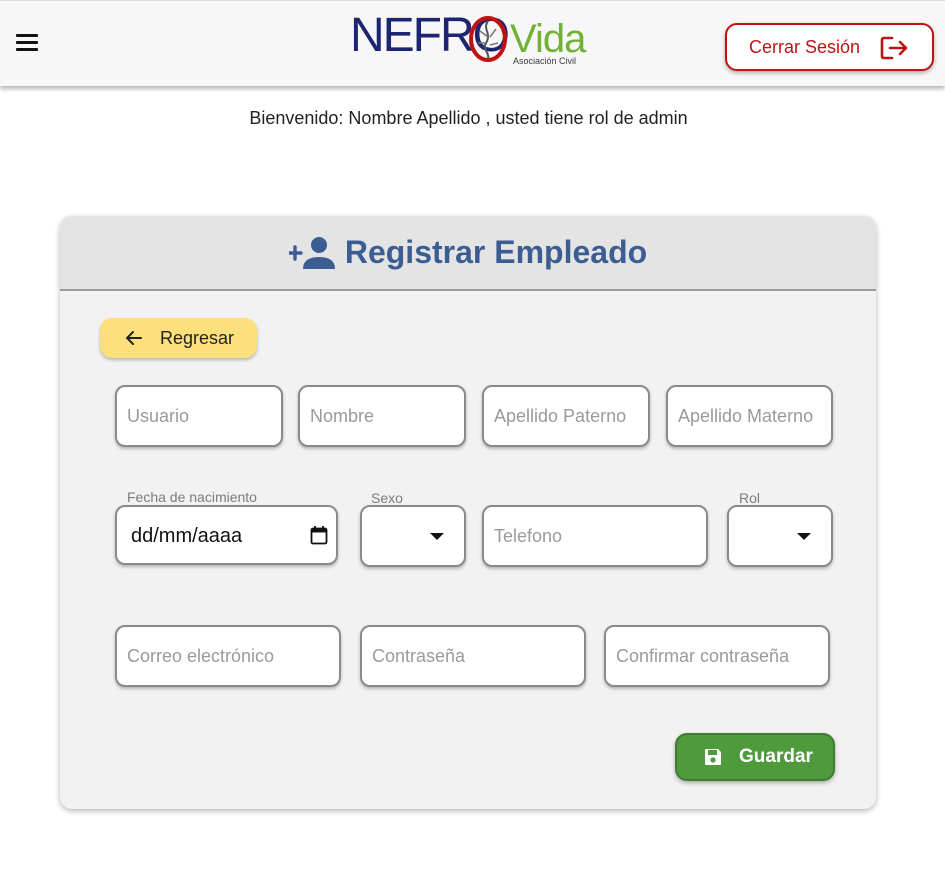  I want to click on logout-label: Cerrar Sesión, so click(805, 46).